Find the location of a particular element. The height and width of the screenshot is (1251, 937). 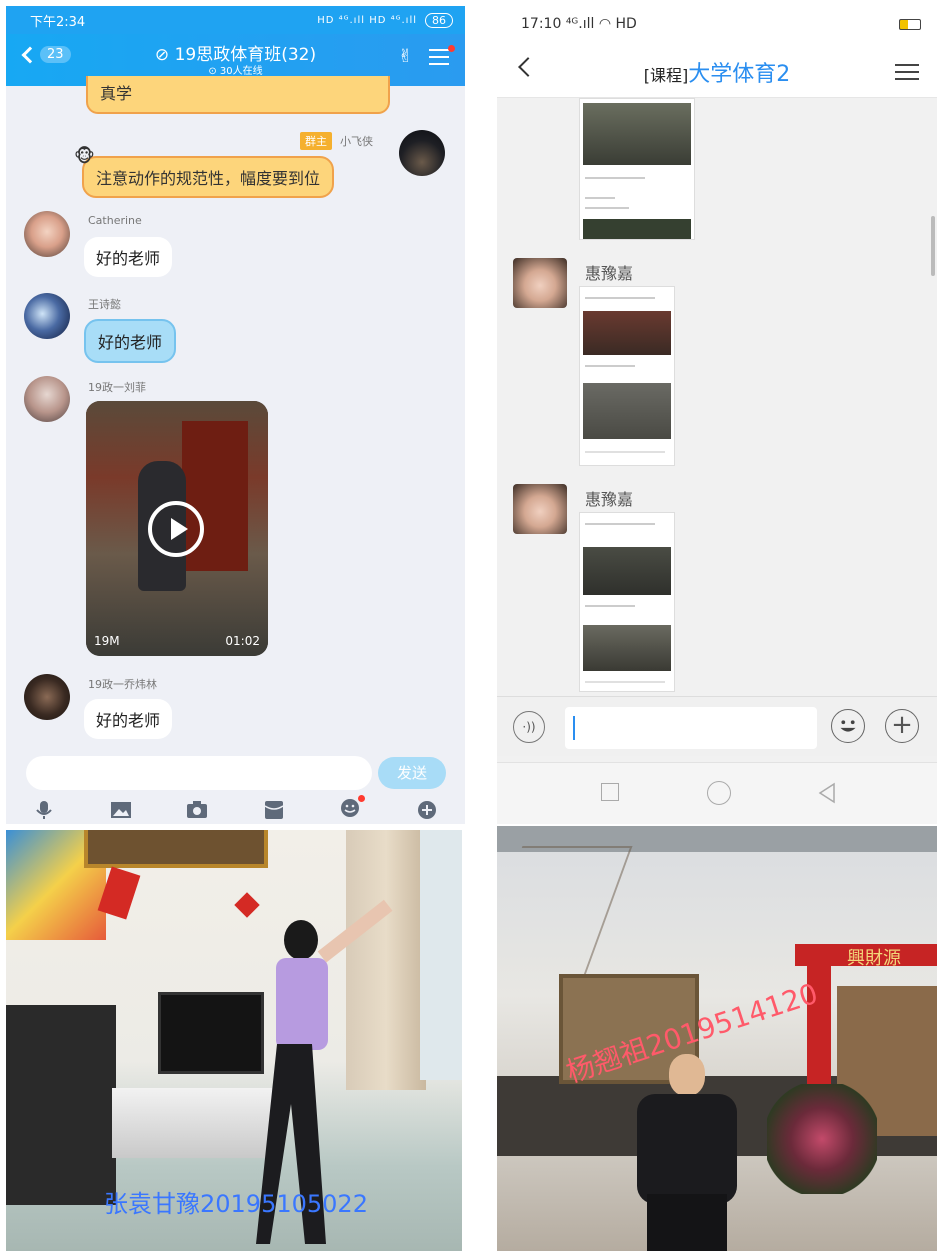

status-bar: 17:10 ⁴ᴳ.ıll ◠ HD is located at coordinates (717, 24).